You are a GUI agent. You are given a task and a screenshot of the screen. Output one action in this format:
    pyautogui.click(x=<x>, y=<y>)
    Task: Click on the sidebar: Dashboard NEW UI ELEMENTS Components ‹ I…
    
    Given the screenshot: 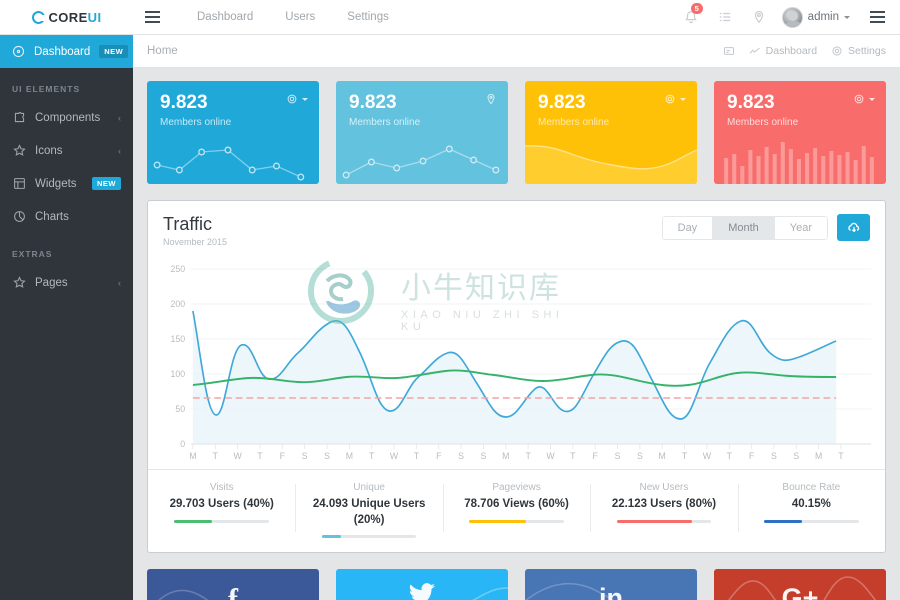 What is the action you would take?
    pyautogui.click(x=66, y=317)
    